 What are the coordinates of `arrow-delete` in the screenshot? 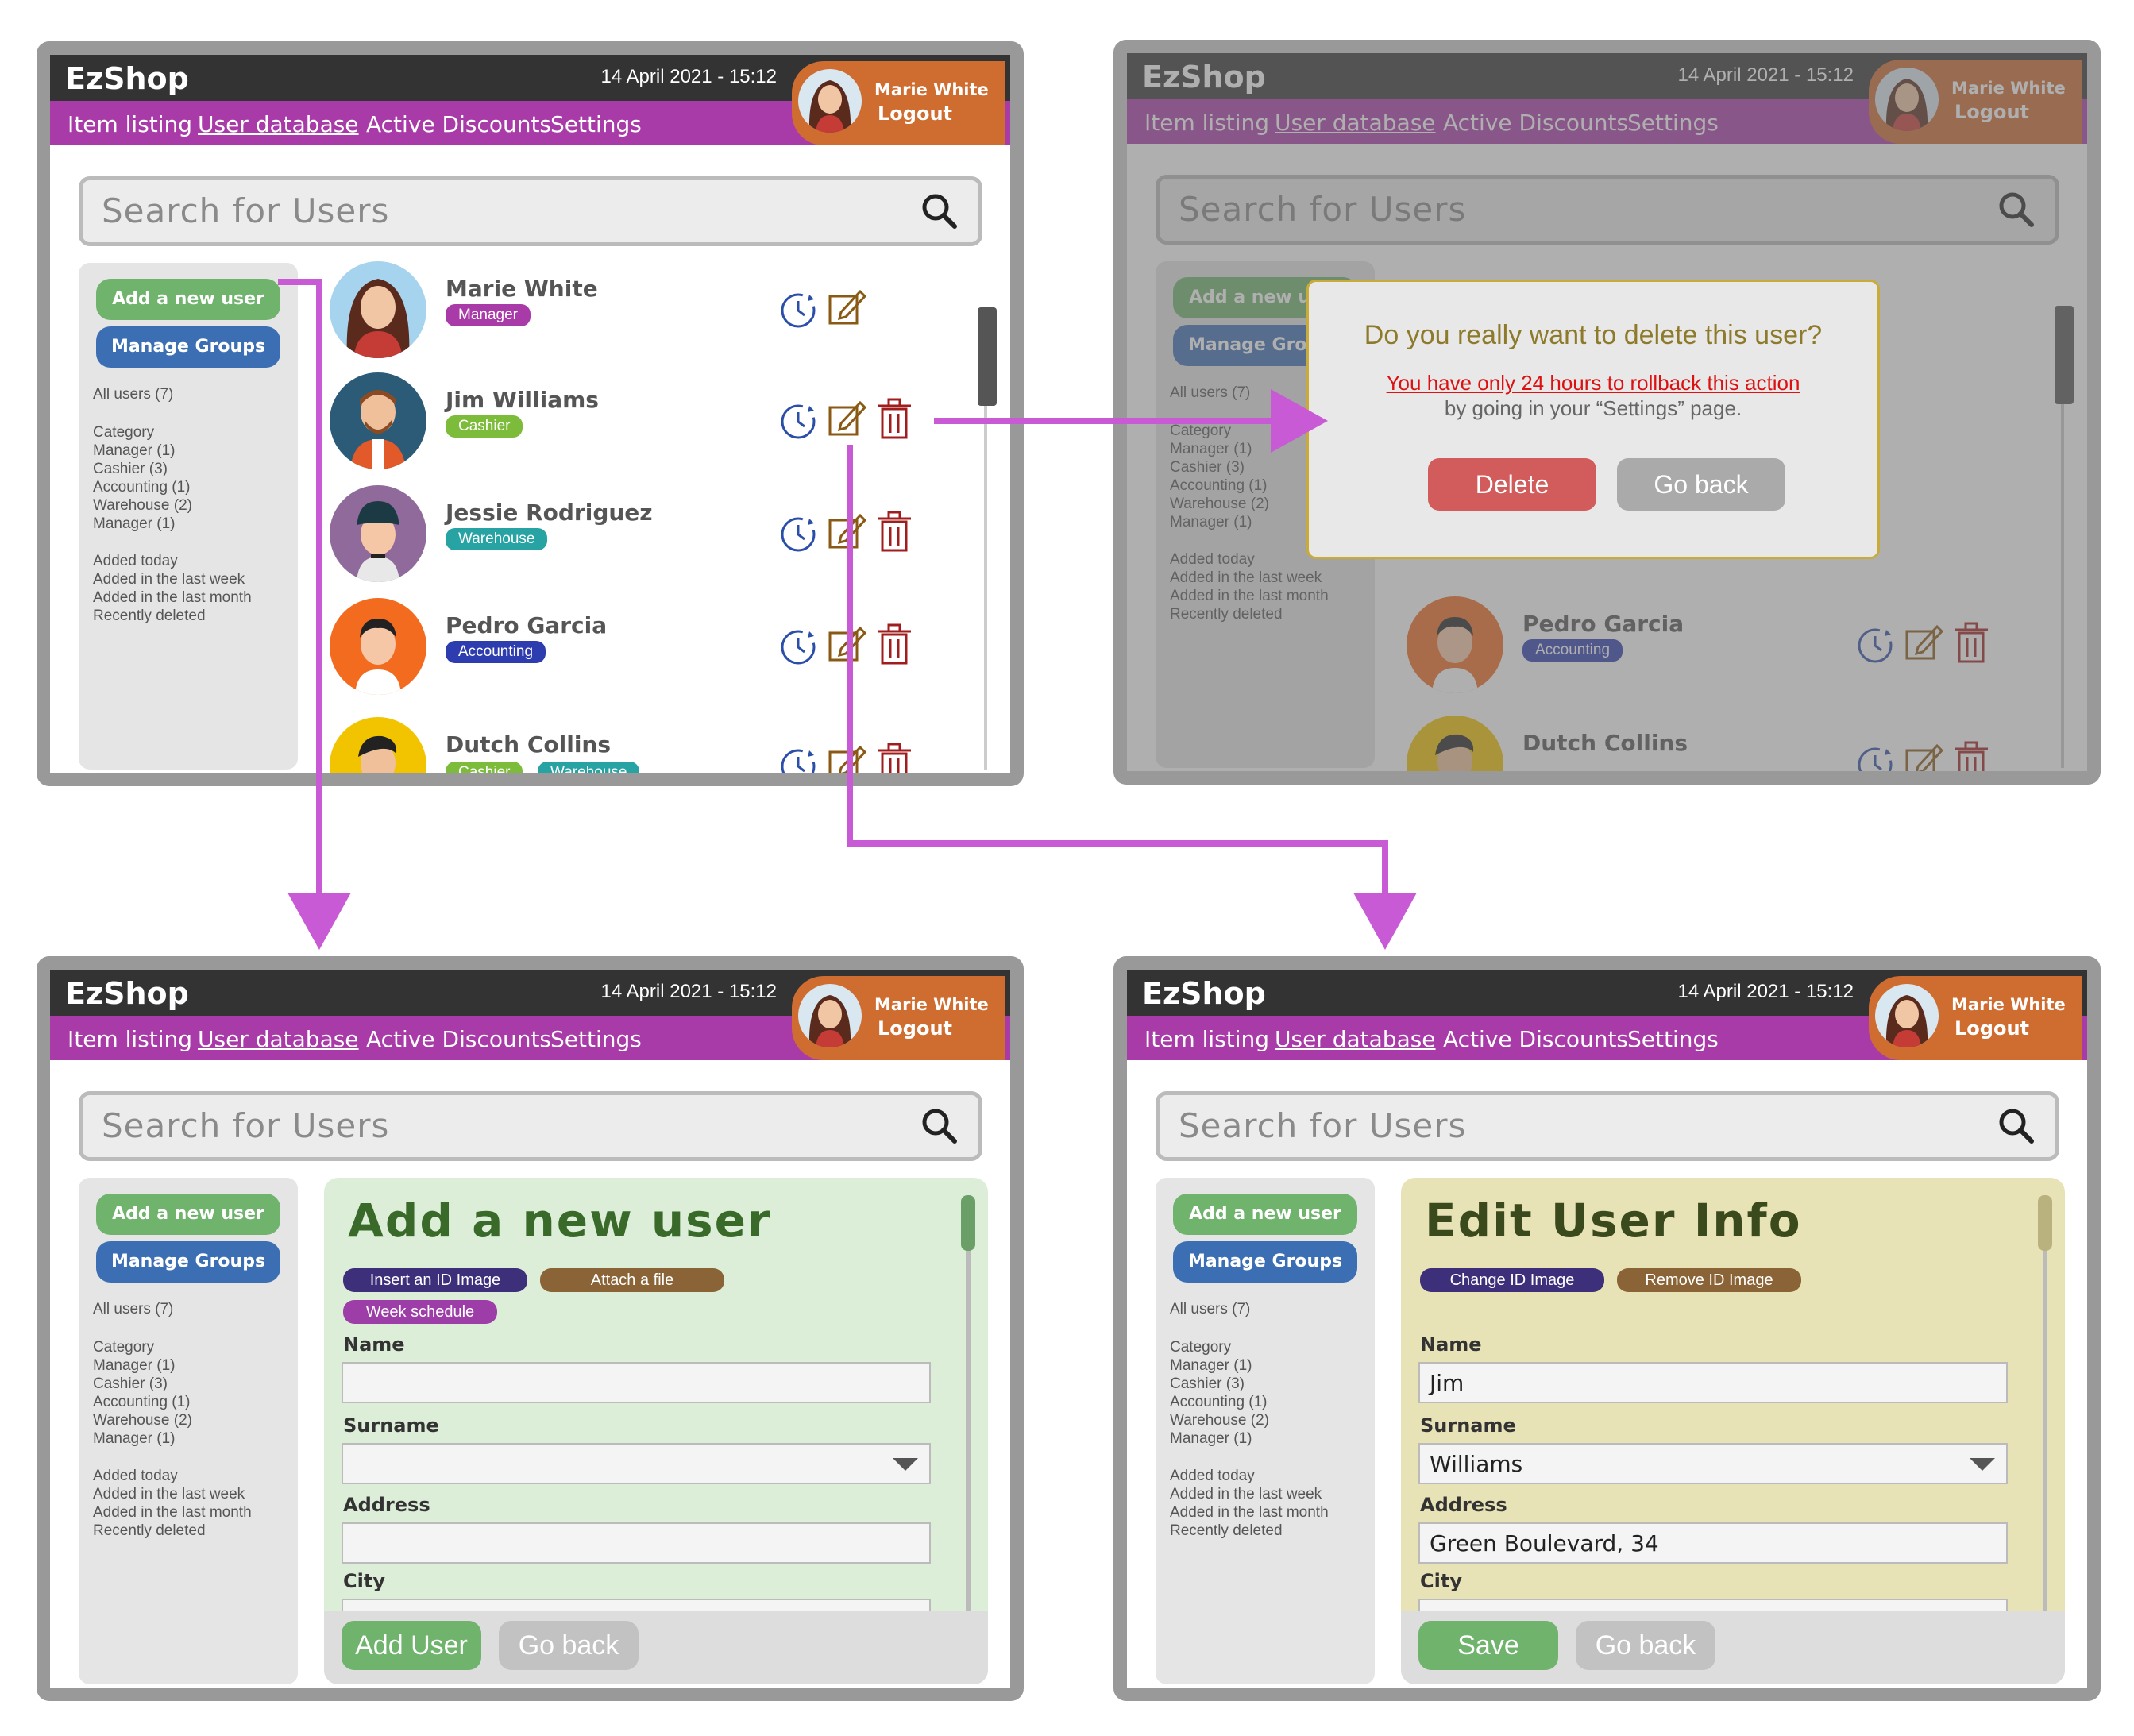 It's located at (1131, 421).